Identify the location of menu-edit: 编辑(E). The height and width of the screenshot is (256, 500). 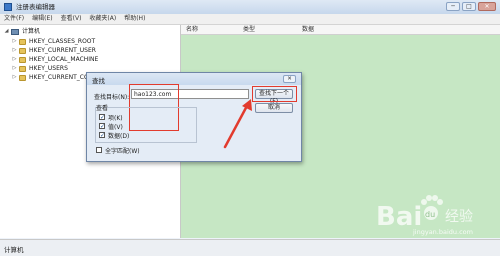
(42, 19).